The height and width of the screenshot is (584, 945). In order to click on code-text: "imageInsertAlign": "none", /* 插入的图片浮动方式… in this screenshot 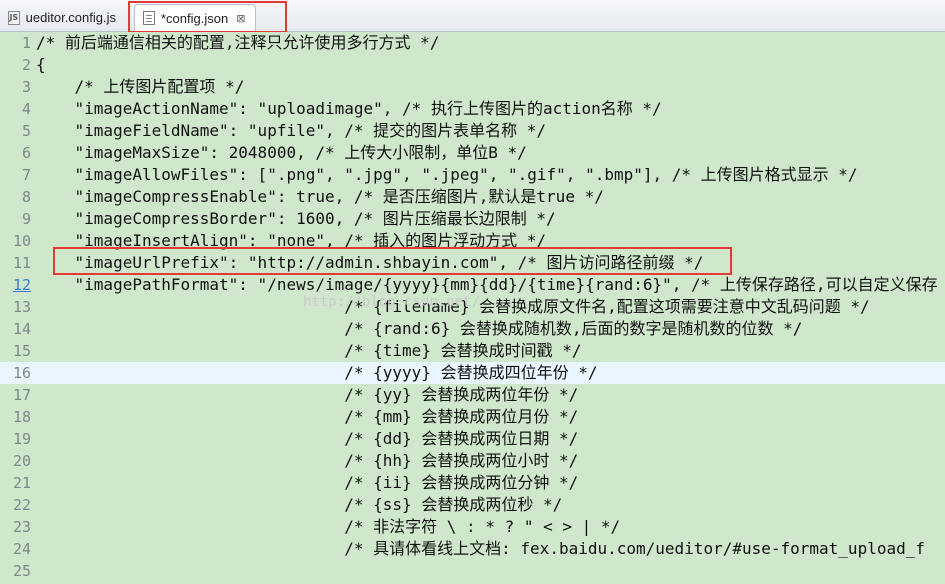, I will do `click(291, 241)`.